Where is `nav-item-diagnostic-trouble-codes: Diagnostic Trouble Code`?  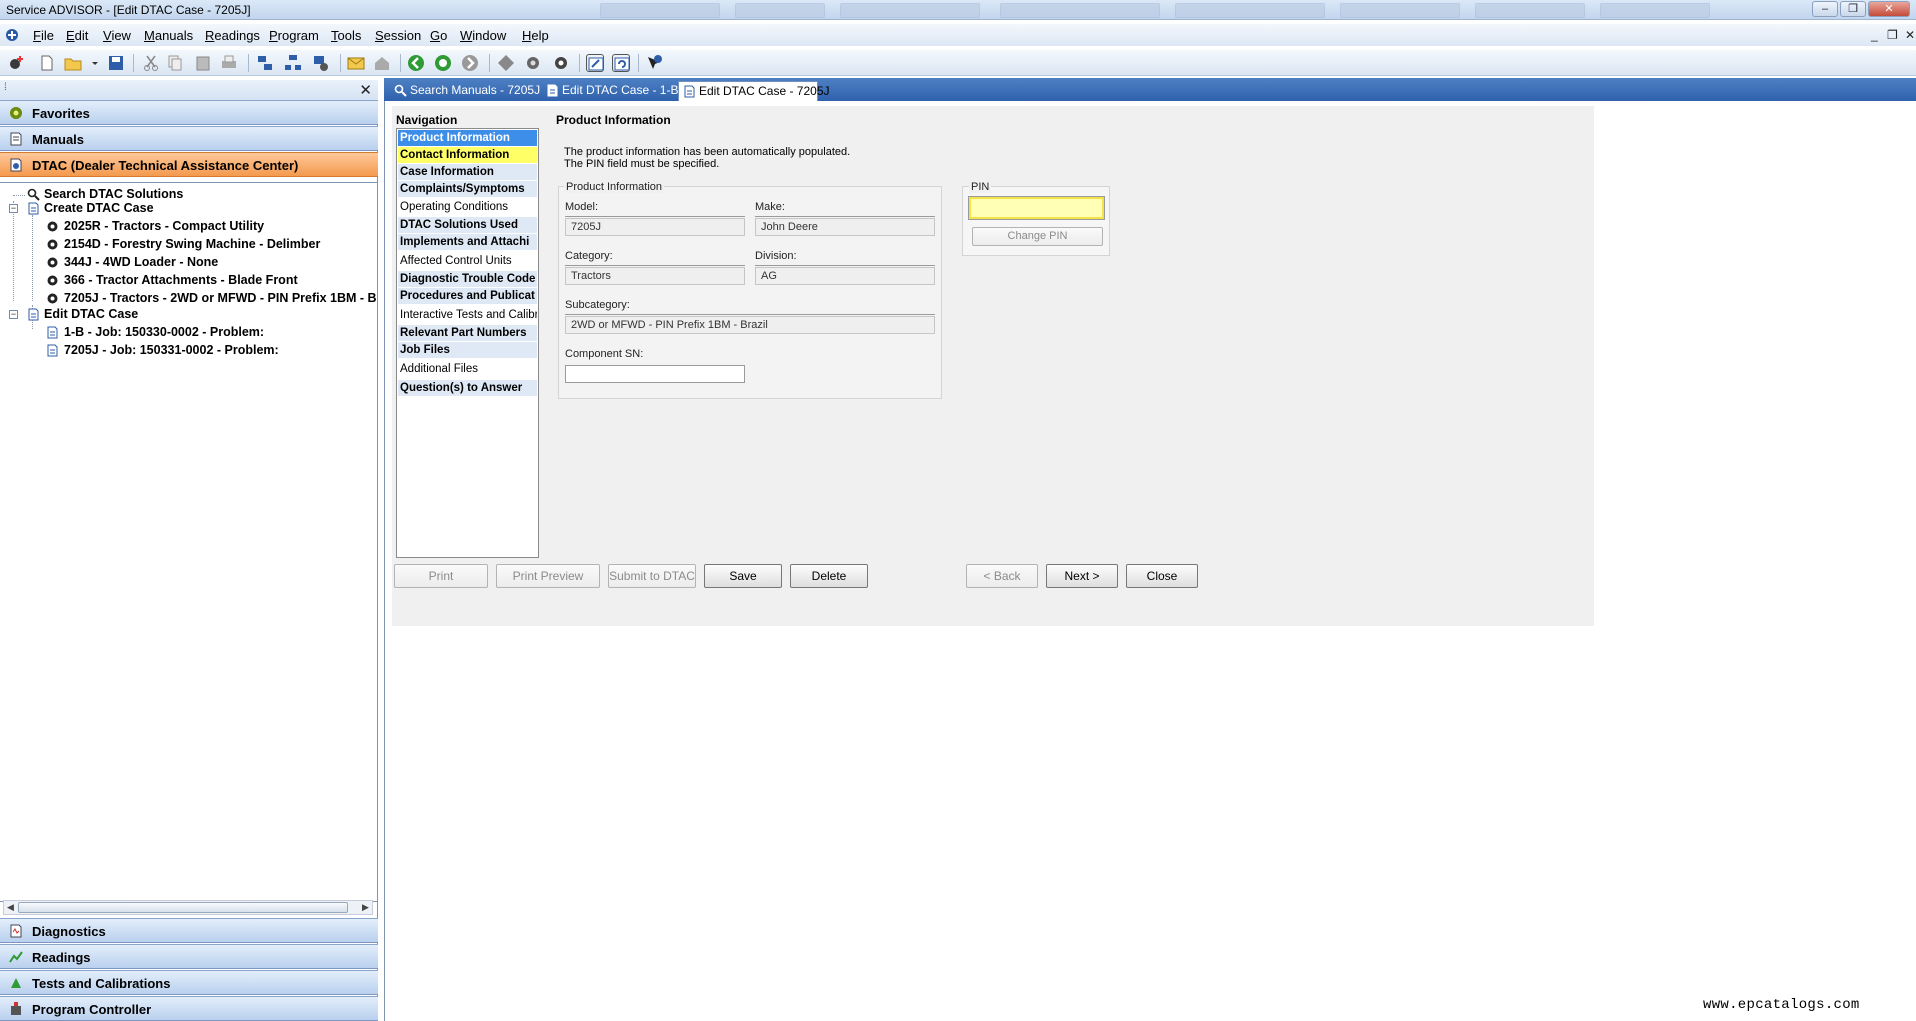 nav-item-diagnostic-trouble-codes: Diagnostic Trouble Code is located at coordinates (467, 279).